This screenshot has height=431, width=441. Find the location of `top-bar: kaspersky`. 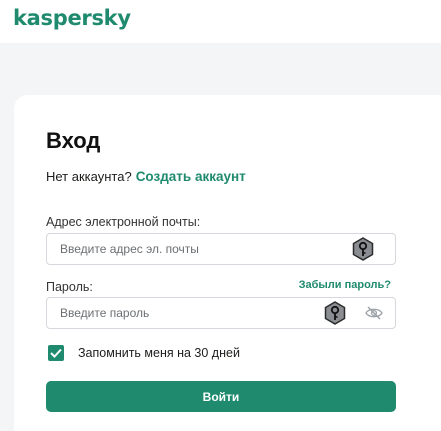

top-bar: kaspersky is located at coordinates (220, 21).